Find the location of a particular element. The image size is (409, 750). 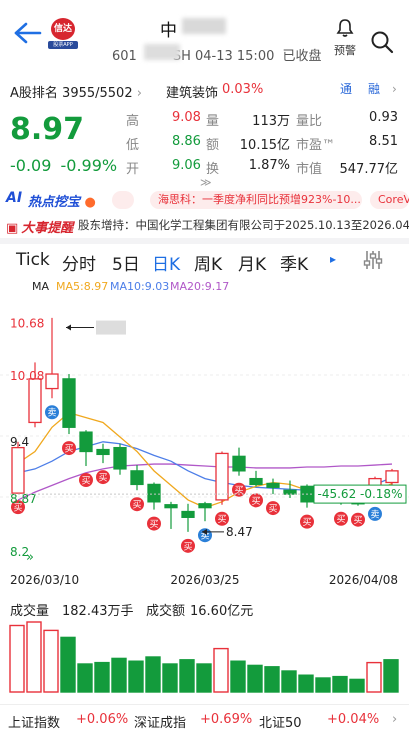

stat-value: 8.86 is located at coordinates (186, 141).